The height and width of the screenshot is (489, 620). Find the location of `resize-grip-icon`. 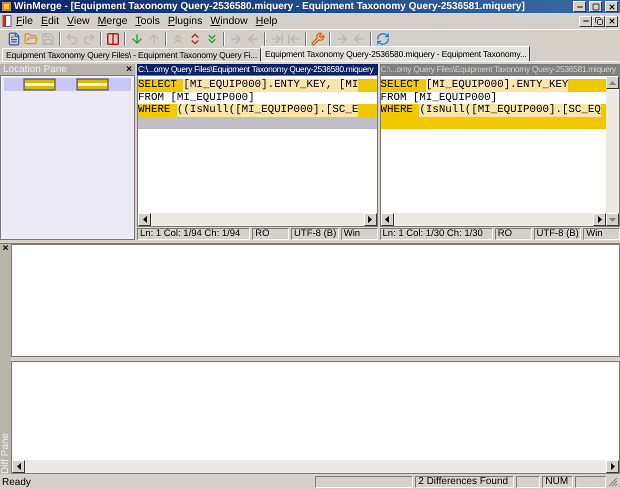

resize-grip-icon is located at coordinates (613, 482).